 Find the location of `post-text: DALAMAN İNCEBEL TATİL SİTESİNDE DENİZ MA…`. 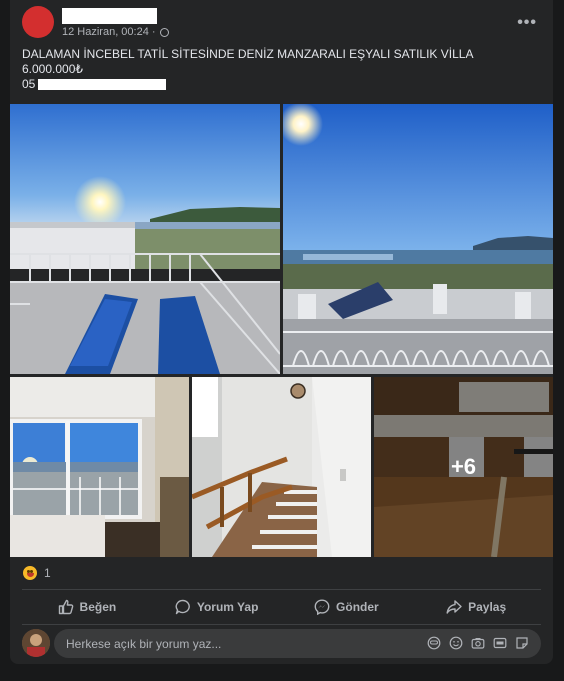

post-text: DALAMAN İNCEBEL TATİL SİTESİNDE DENİZ MA… is located at coordinates (282, 69).